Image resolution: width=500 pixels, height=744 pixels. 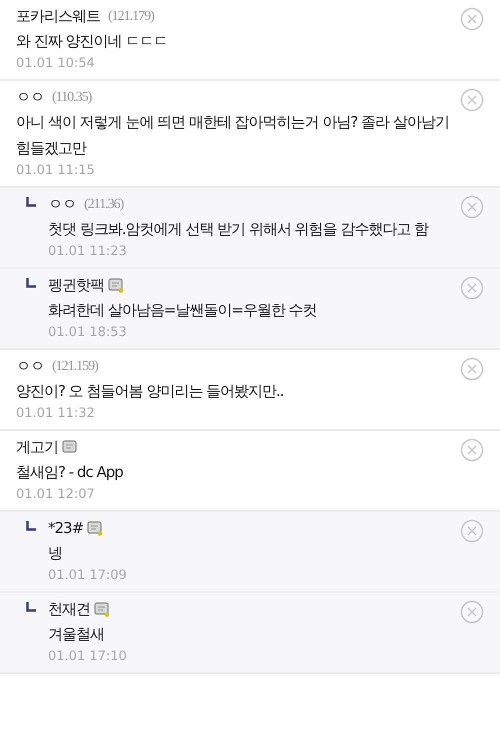 What do you see at coordinates (76, 285) in the screenshot?
I see `comment-author: 펭귄핫팩` at bounding box center [76, 285].